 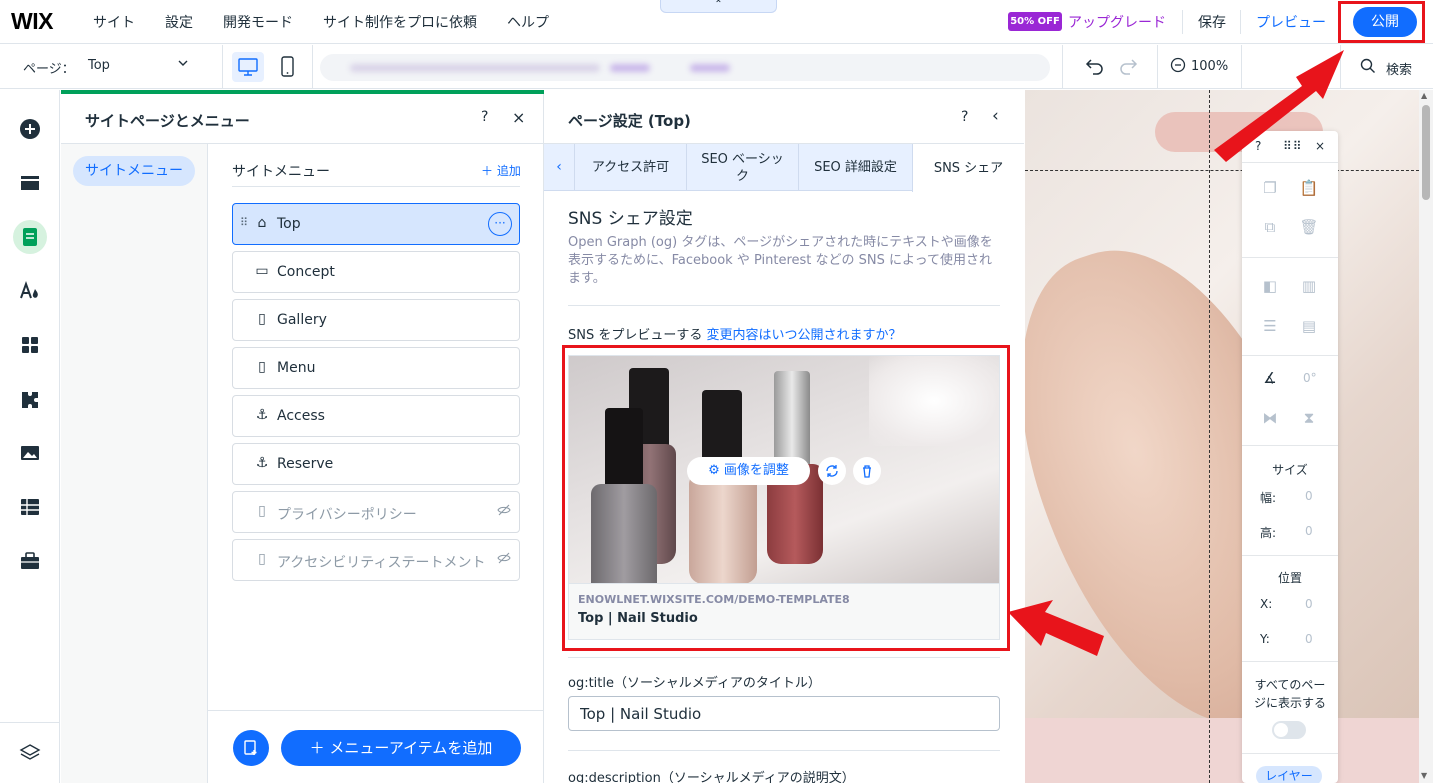 What do you see at coordinates (262, 223) in the screenshot?
I see `home-icon: ⌂` at bounding box center [262, 223].